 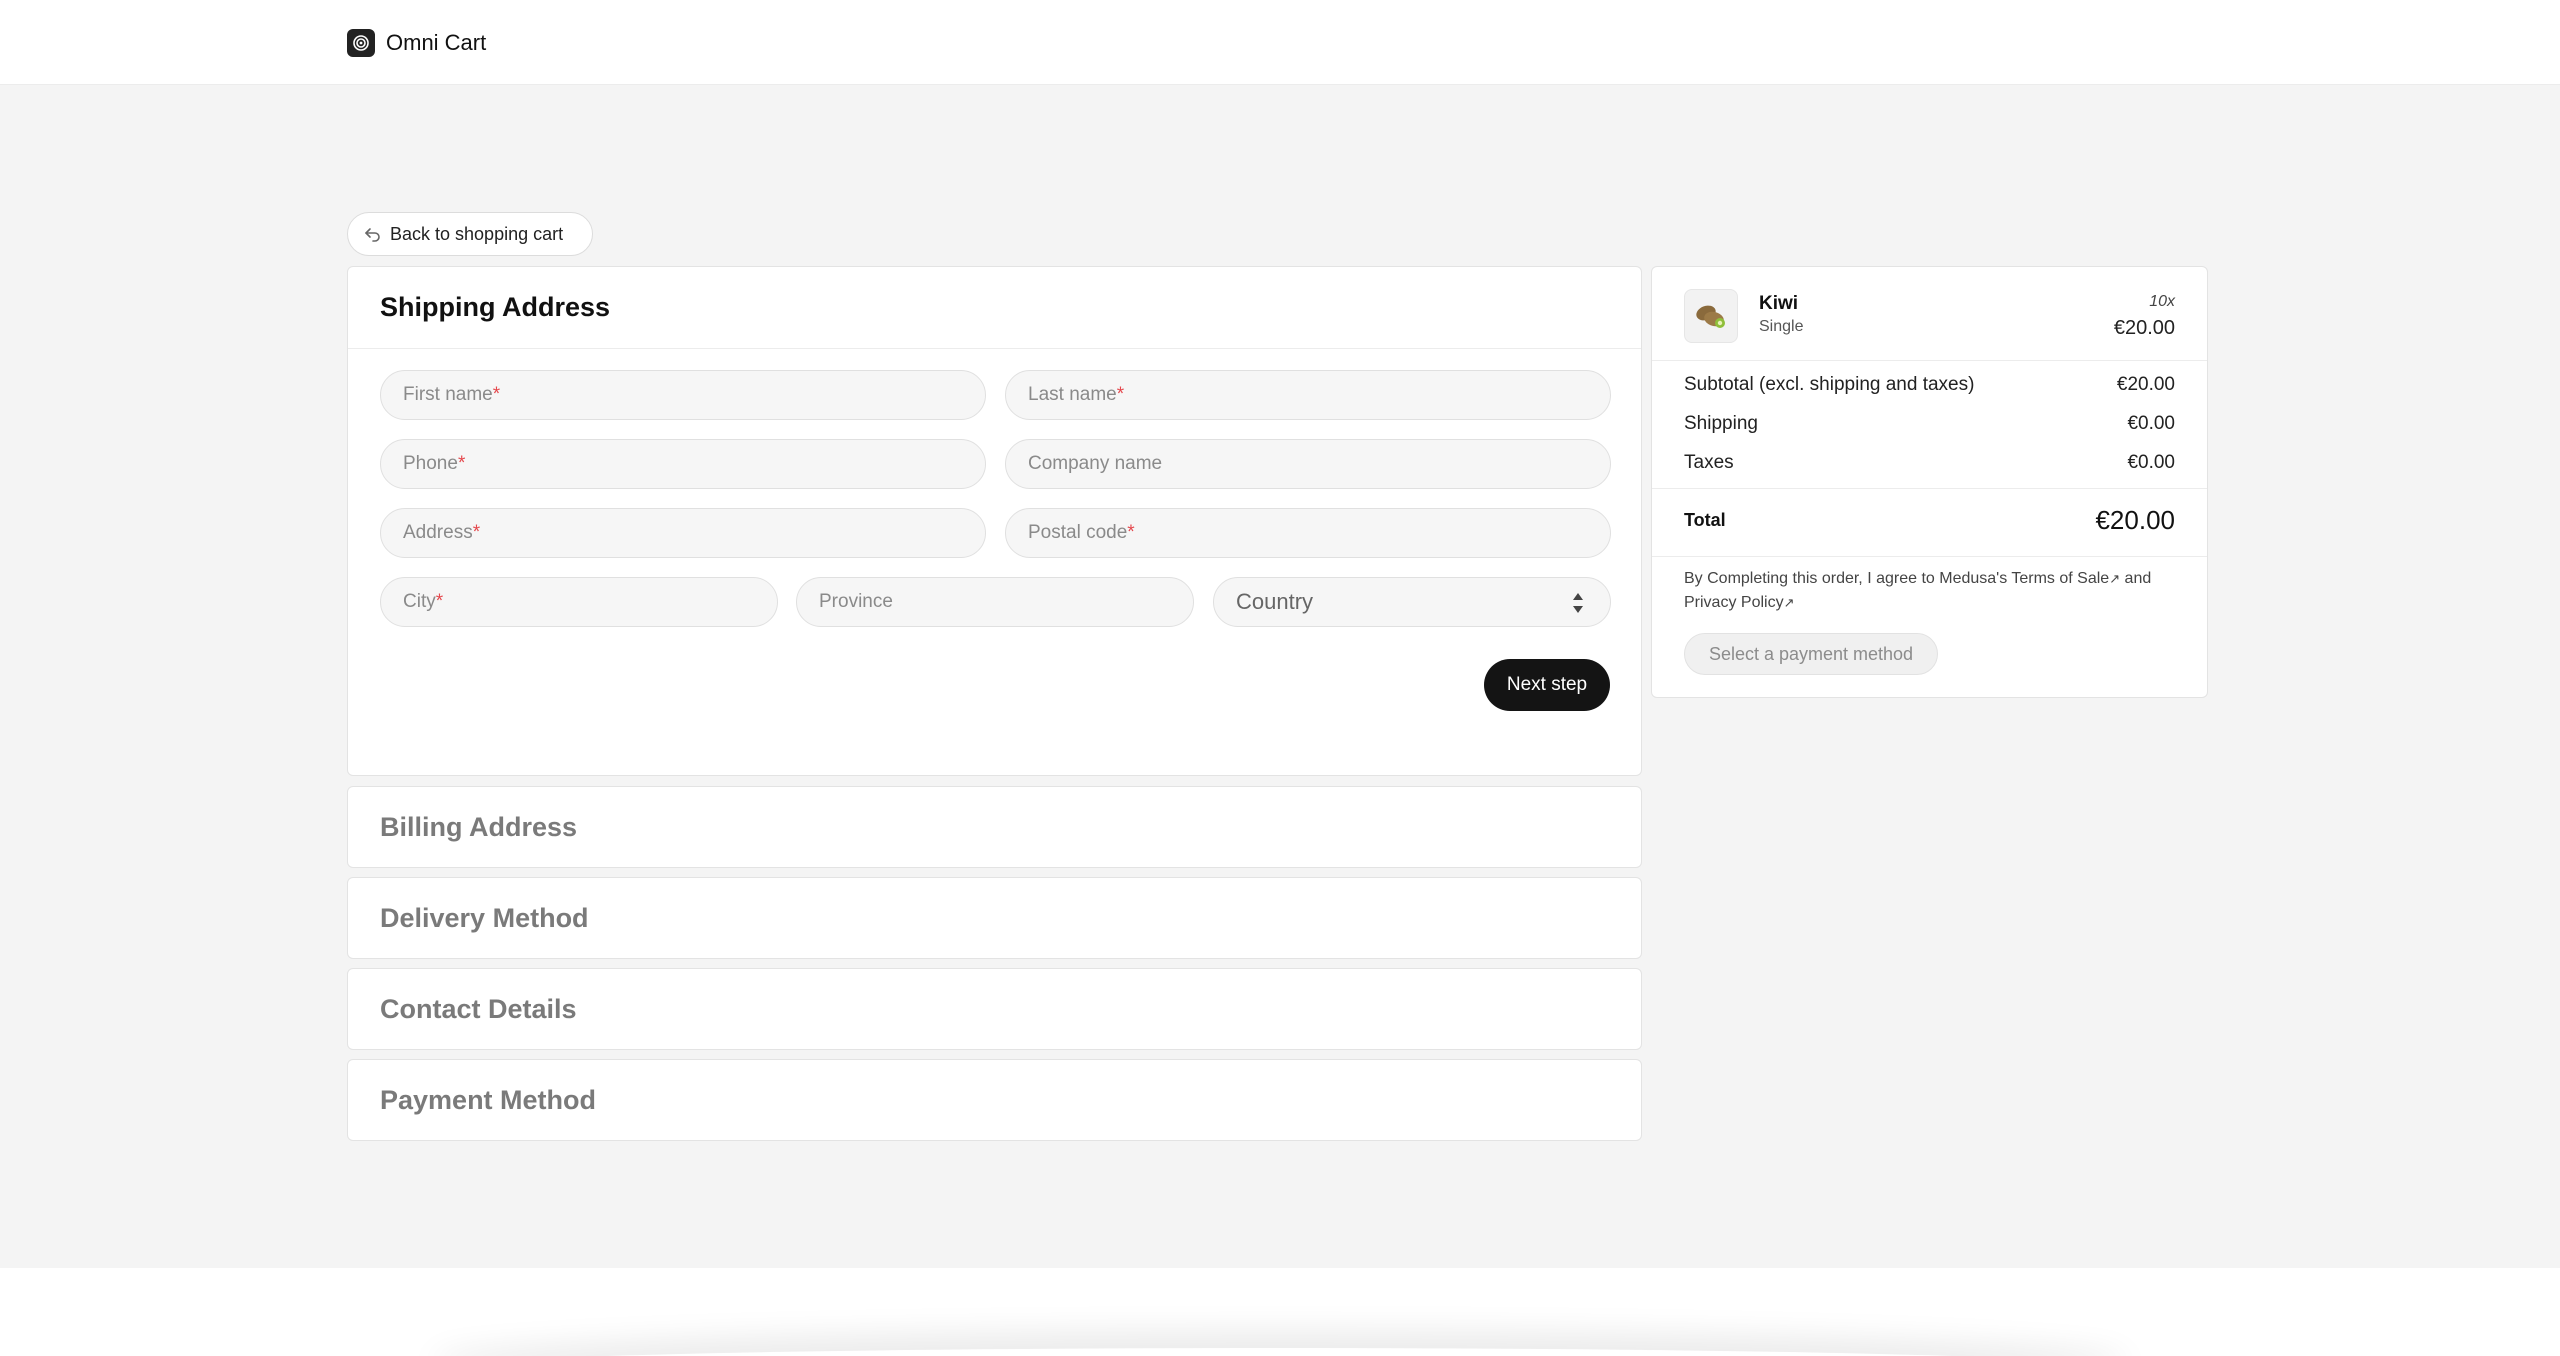 What do you see at coordinates (1308, 395) in the screenshot?
I see `last-name-field: Last name *` at bounding box center [1308, 395].